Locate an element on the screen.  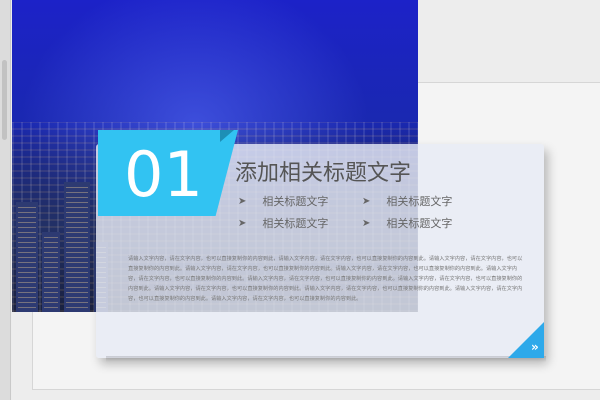
number-badge: 01 is located at coordinates (168, 173).